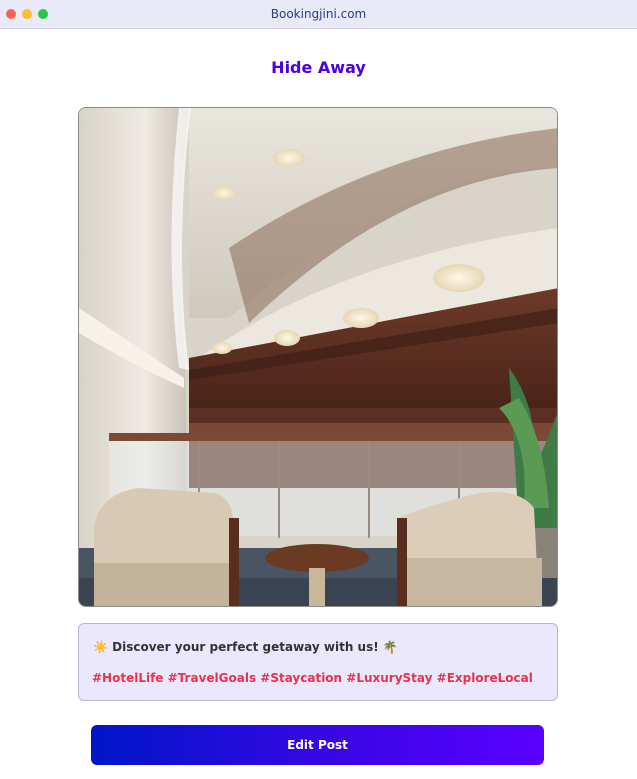  I want to click on window-titlebar: Bookingjini.com, so click(318, 14).